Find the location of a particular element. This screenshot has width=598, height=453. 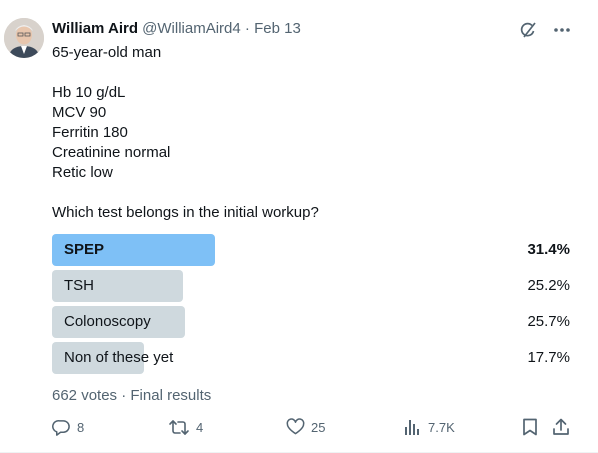

like-button: 25 is located at coordinates (305, 427).